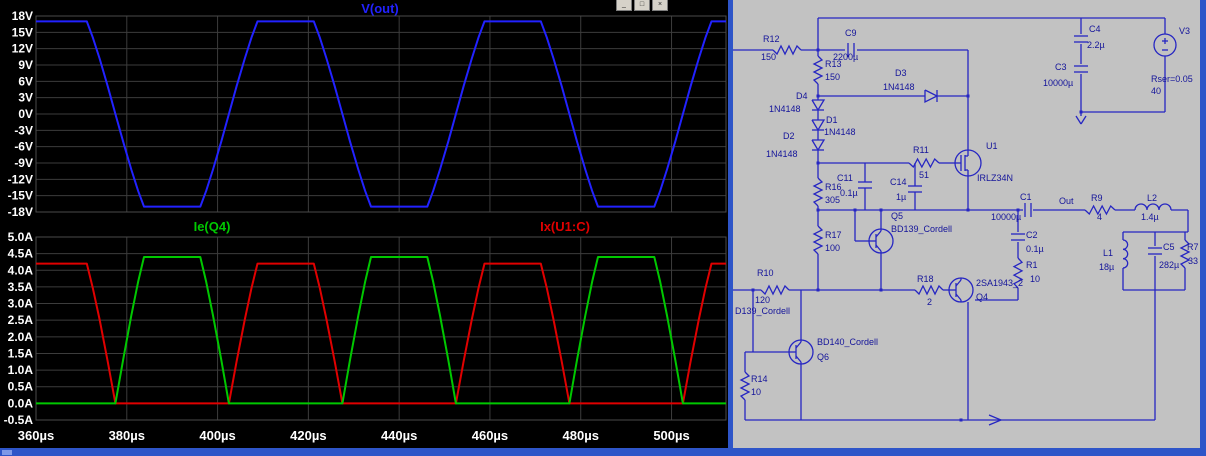 The image size is (1206, 456). What do you see at coordinates (25, 65) in the screenshot?
I see `y-tick-label: 9V` at bounding box center [25, 65].